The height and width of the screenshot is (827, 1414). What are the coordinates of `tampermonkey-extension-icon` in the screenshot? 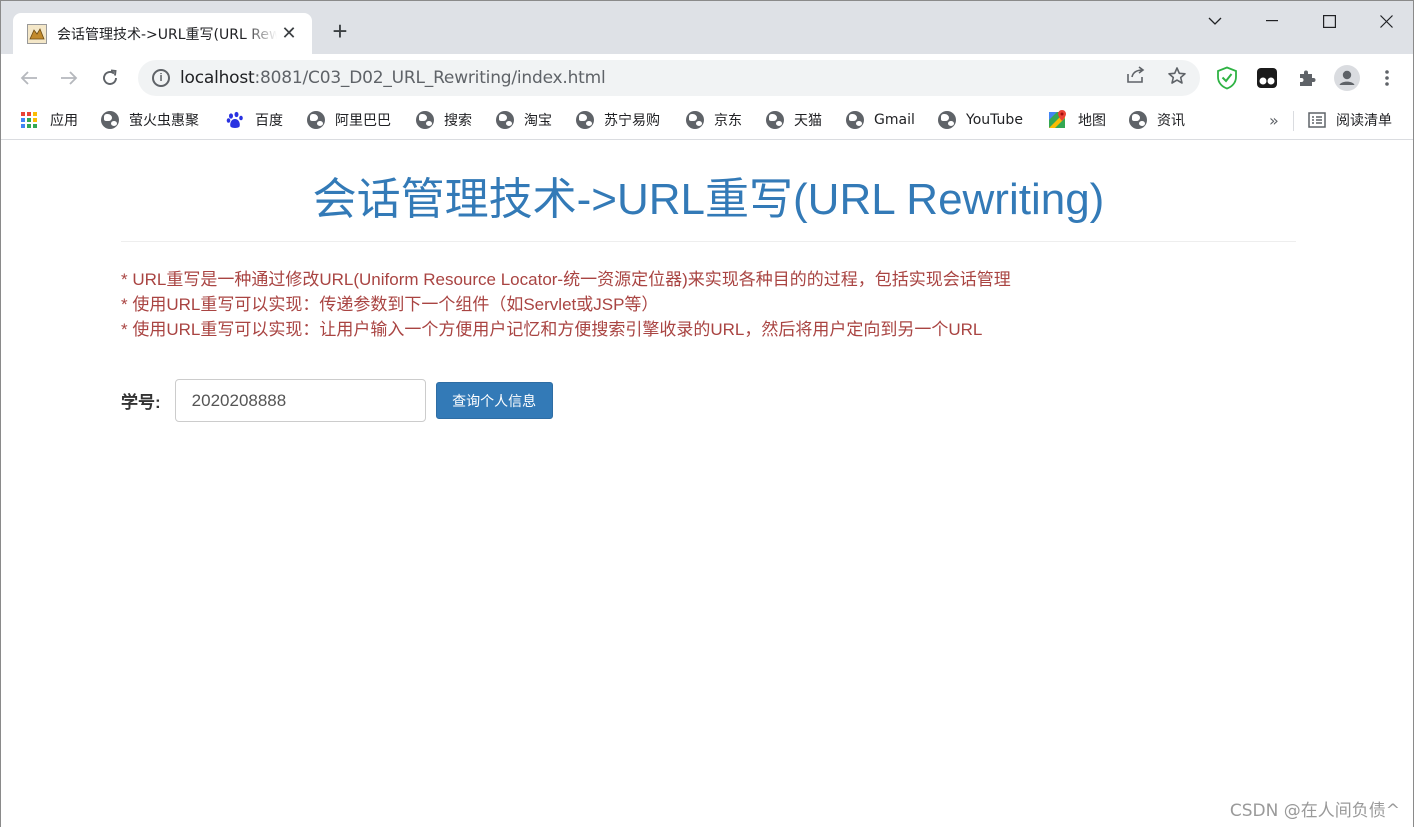 It's located at (1267, 78).